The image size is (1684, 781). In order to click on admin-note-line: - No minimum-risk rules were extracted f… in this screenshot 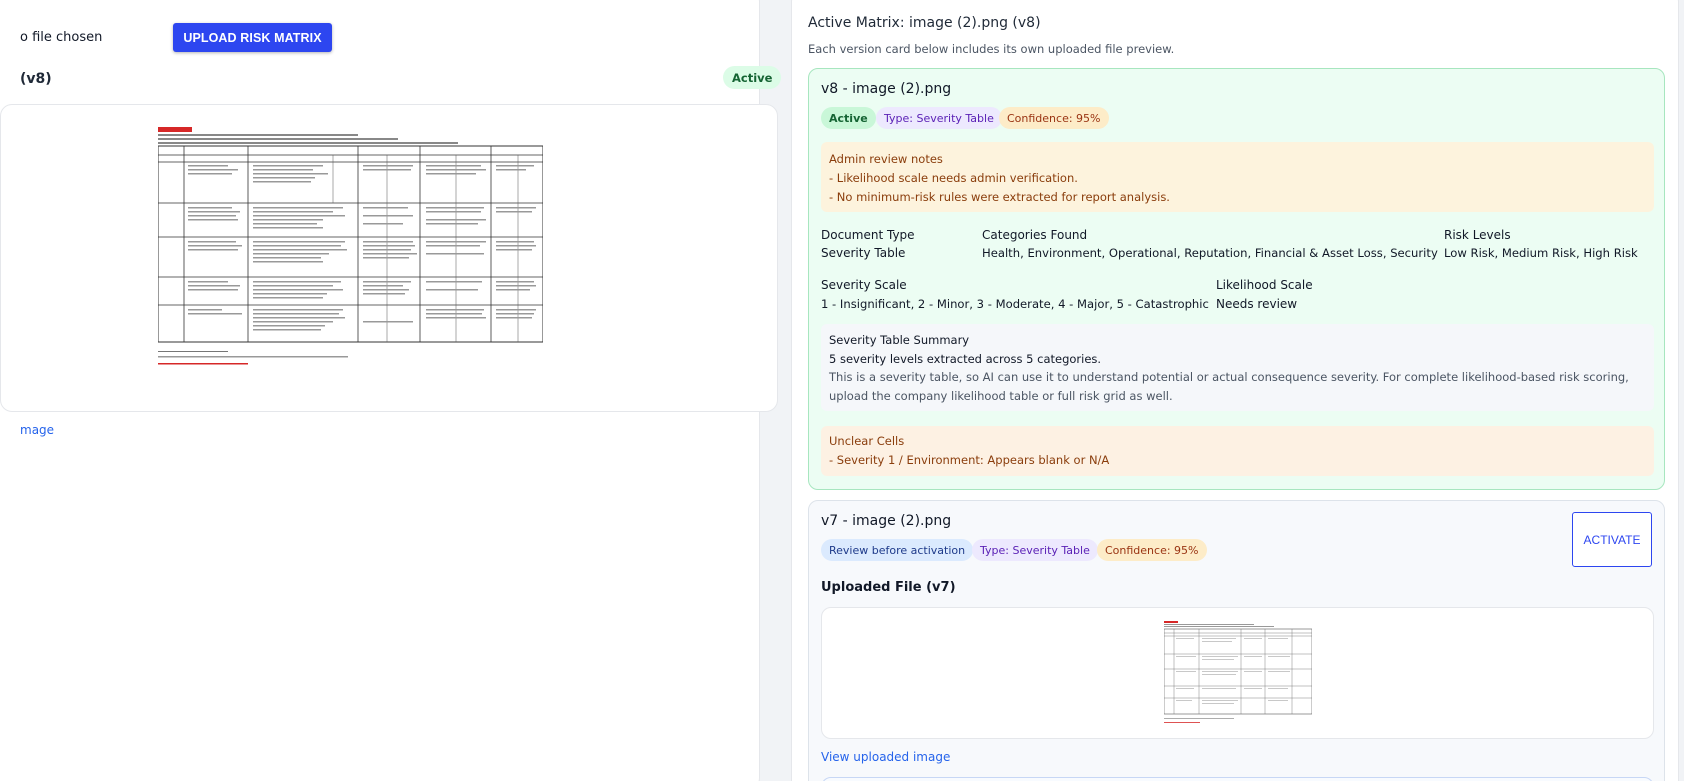, I will do `click(999, 197)`.